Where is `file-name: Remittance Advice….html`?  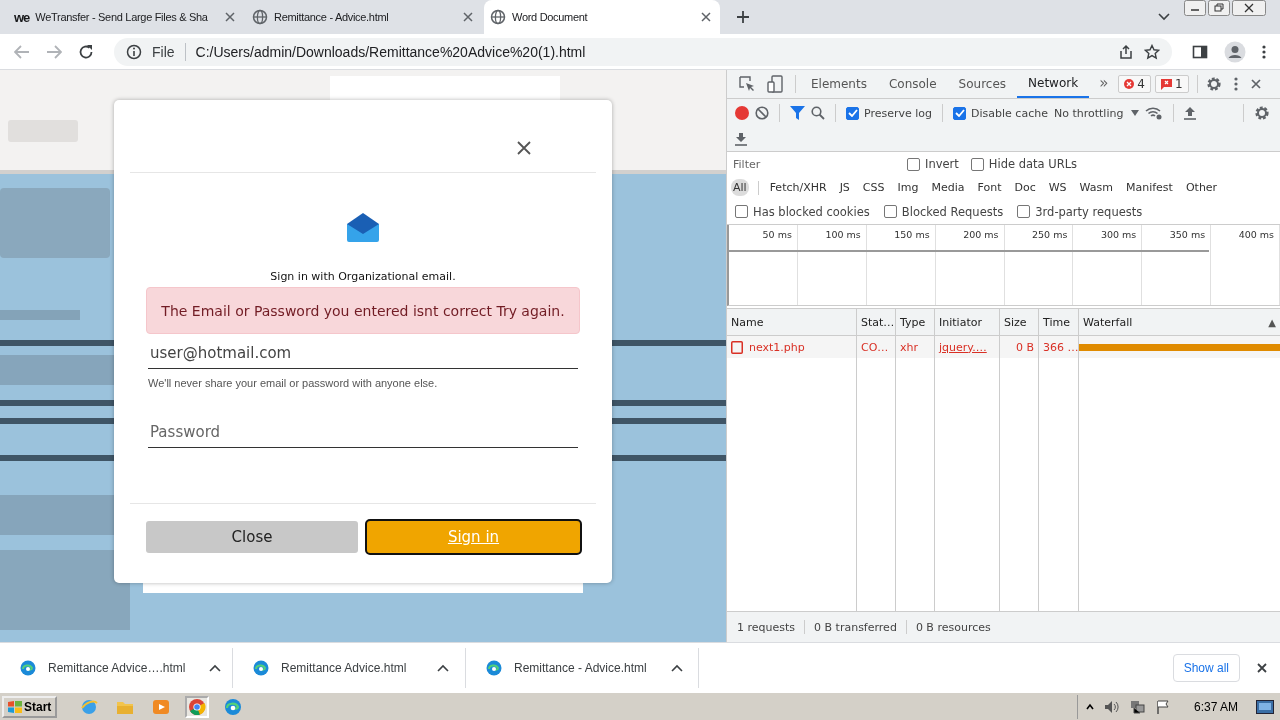
file-name: Remittance Advice….html is located at coordinates (117, 667).